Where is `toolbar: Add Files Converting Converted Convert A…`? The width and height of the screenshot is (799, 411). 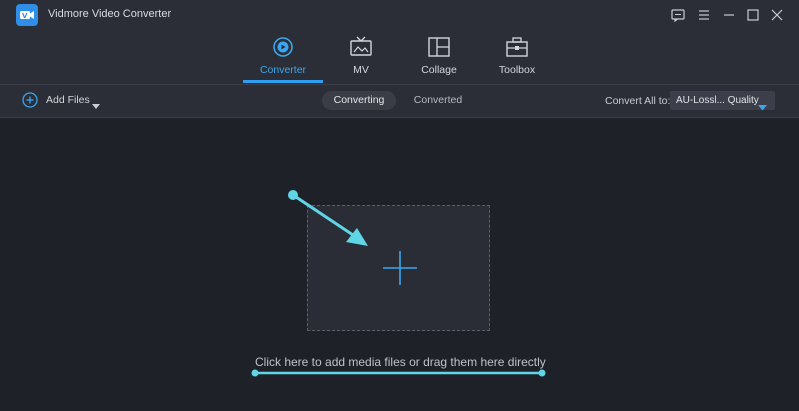
toolbar: Add Files Converting Converted Convert A… is located at coordinates (399, 101).